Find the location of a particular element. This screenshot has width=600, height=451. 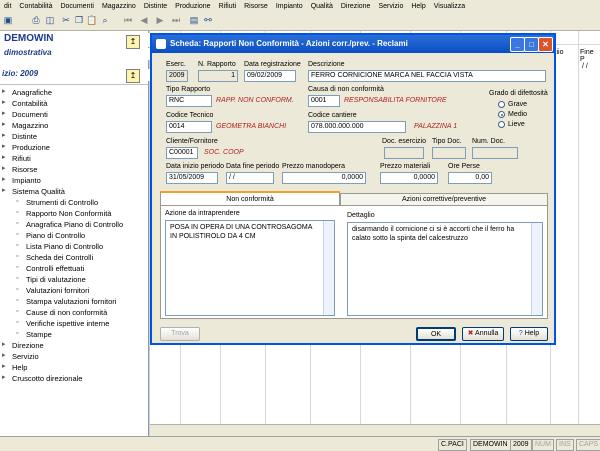

tipo-doc-field is located at coordinates (449, 153).